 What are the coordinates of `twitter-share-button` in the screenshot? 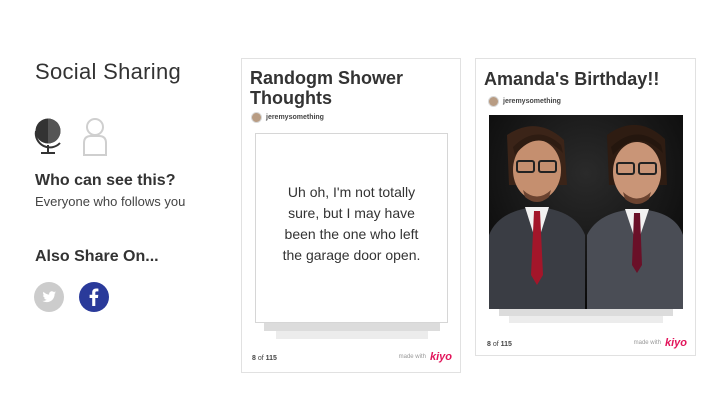 It's located at (49, 297).